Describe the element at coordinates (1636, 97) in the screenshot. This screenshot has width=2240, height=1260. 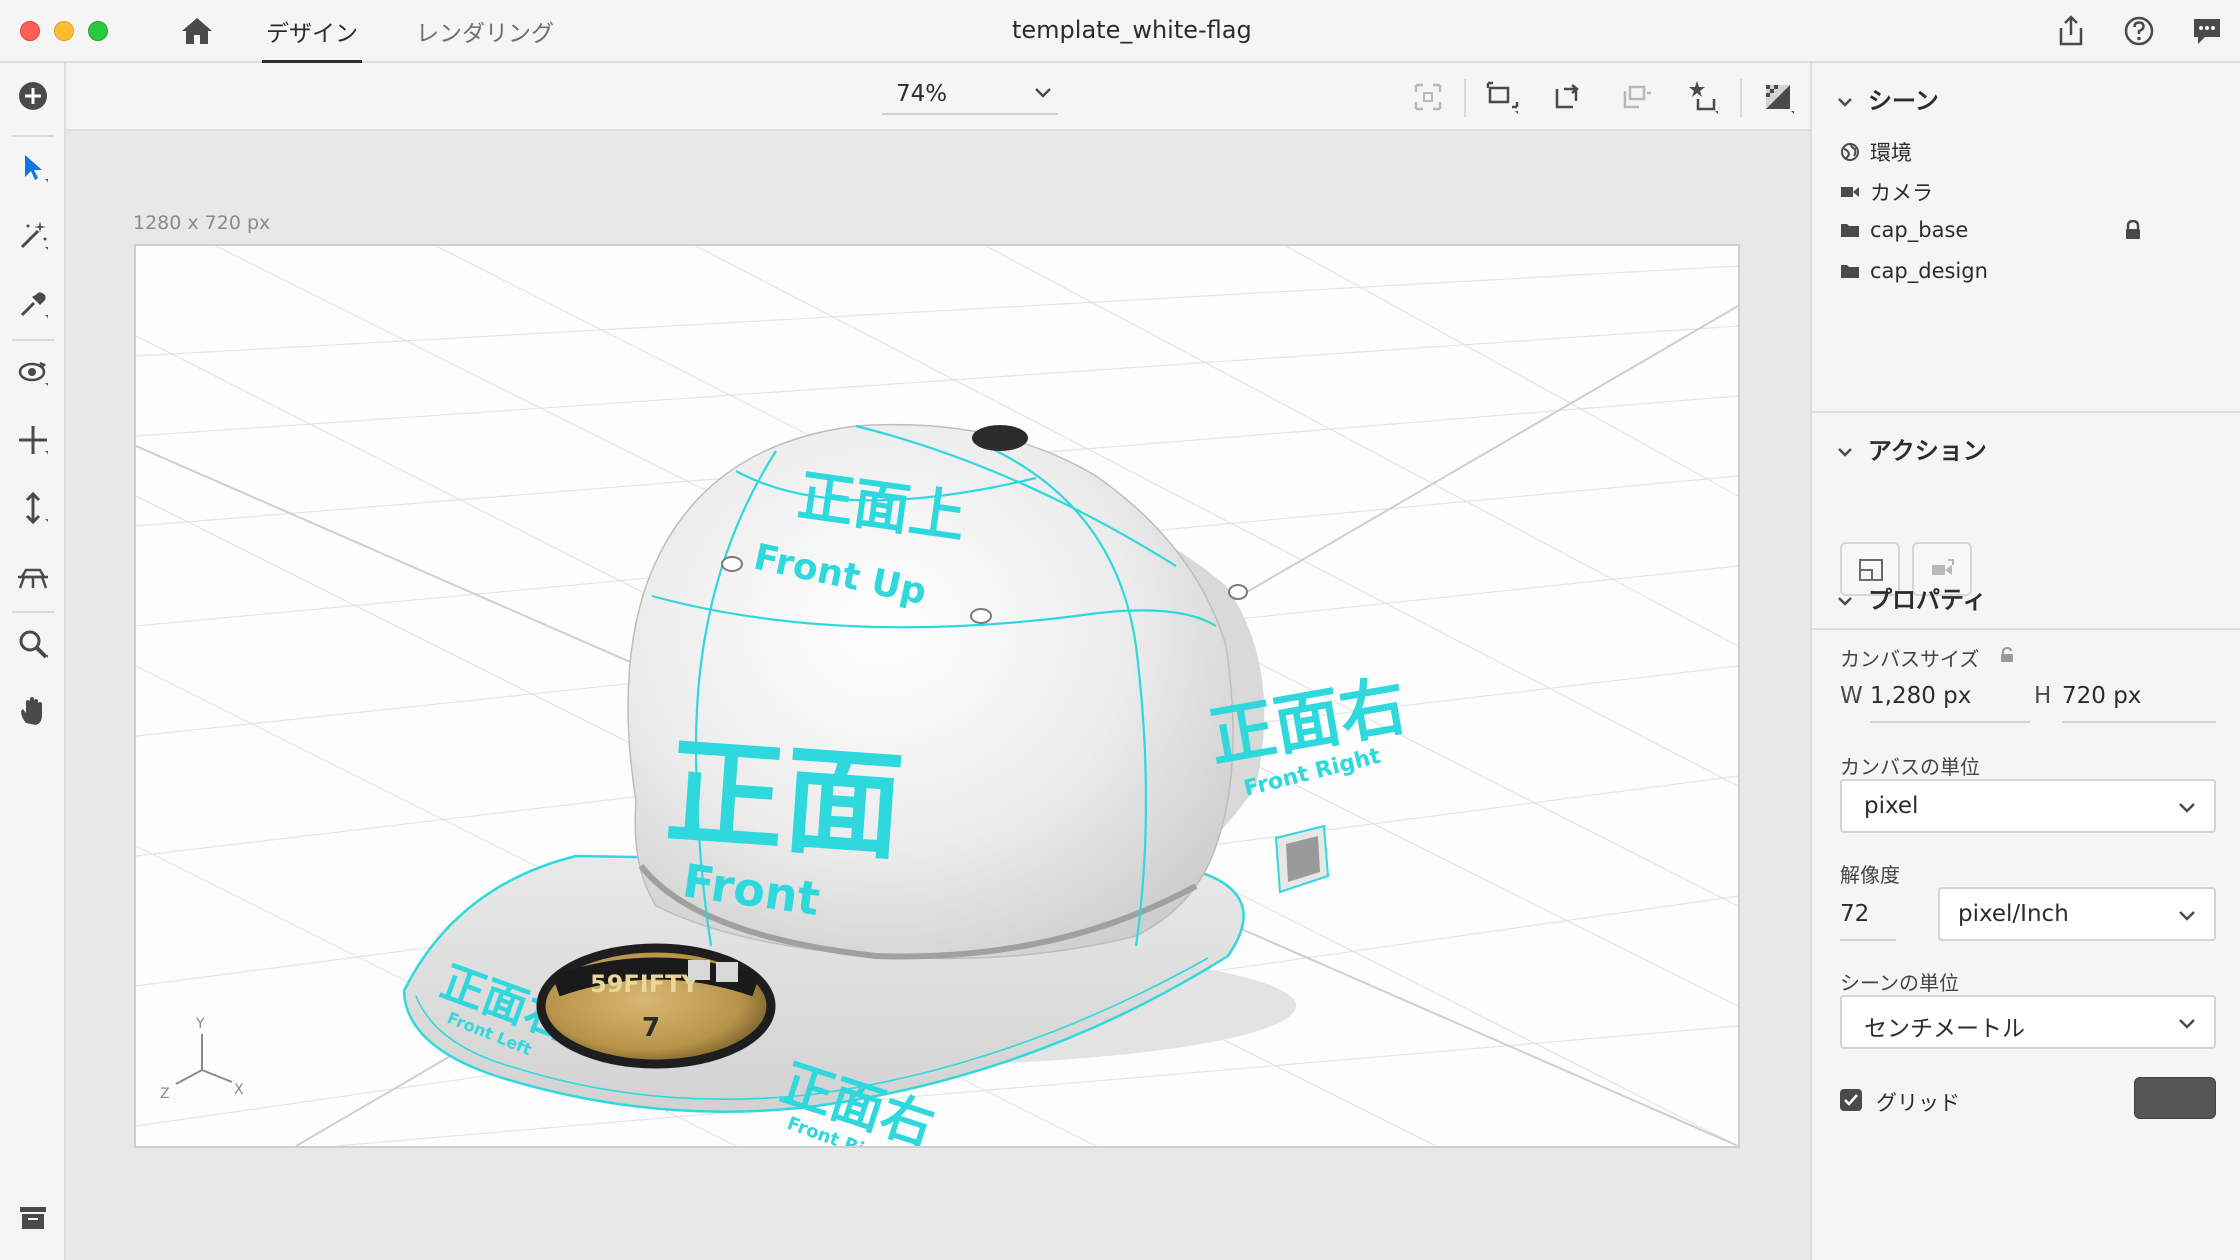
I see `snap-icon` at that location.